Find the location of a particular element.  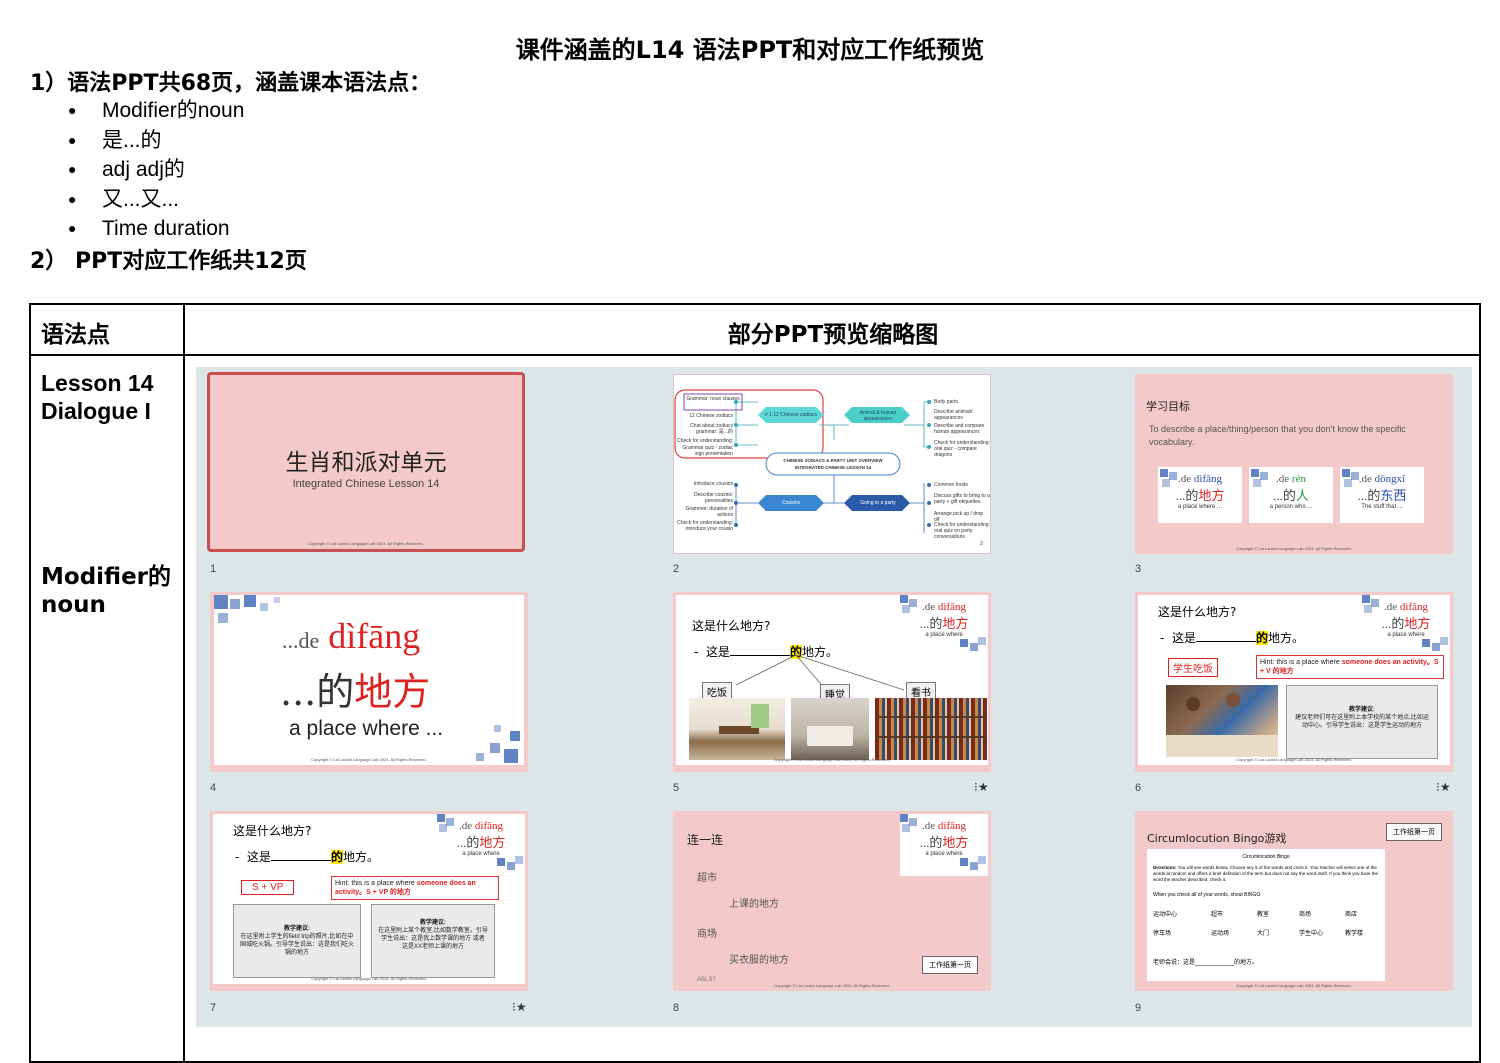

mindmap-node: Check for understanding: is located at coordinates (705, 441).